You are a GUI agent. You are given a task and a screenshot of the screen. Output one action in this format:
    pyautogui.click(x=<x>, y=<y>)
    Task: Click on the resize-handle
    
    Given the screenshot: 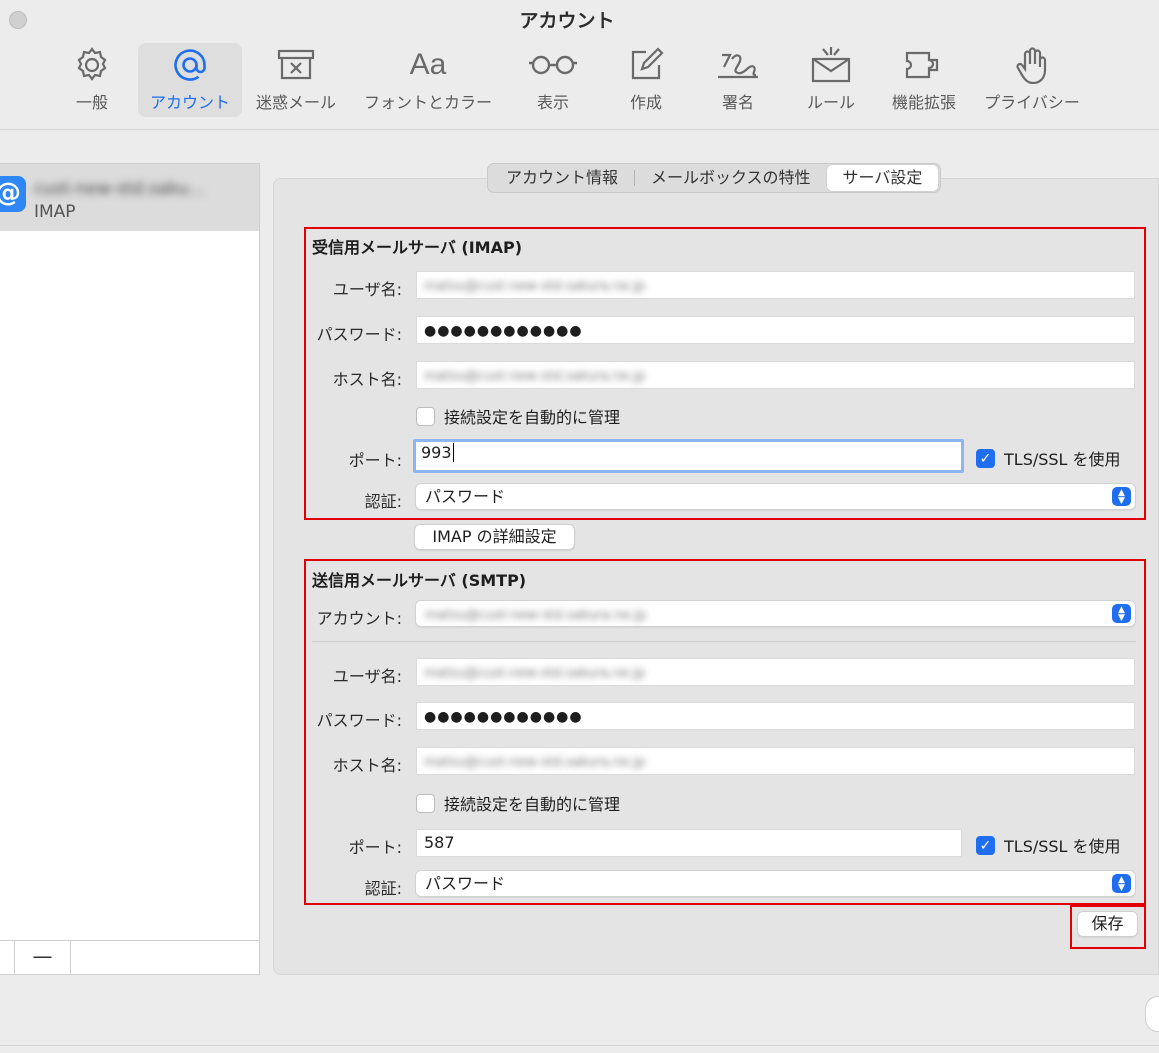 What is the action you would take?
    pyautogui.click(x=1152, y=1014)
    